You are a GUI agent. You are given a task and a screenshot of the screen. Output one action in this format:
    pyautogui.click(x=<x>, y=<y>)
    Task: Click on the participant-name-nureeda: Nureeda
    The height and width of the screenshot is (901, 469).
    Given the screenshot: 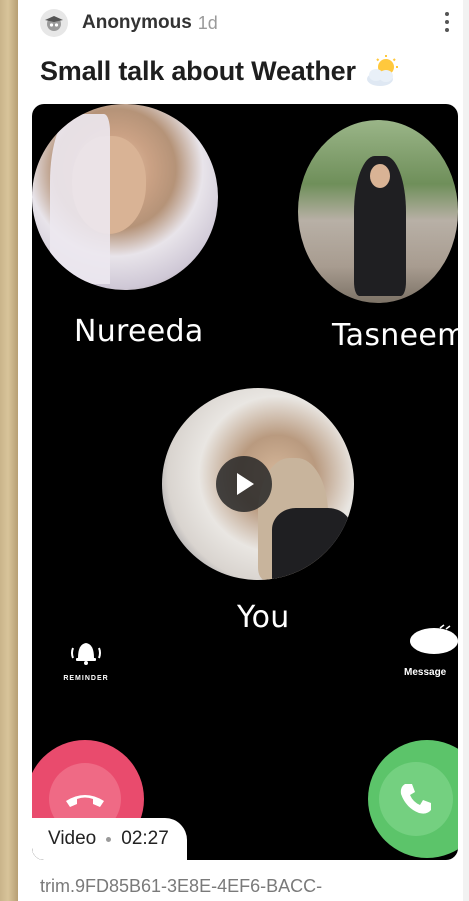 What is the action you would take?
    pyautogui.click(x=139, y=331)
    